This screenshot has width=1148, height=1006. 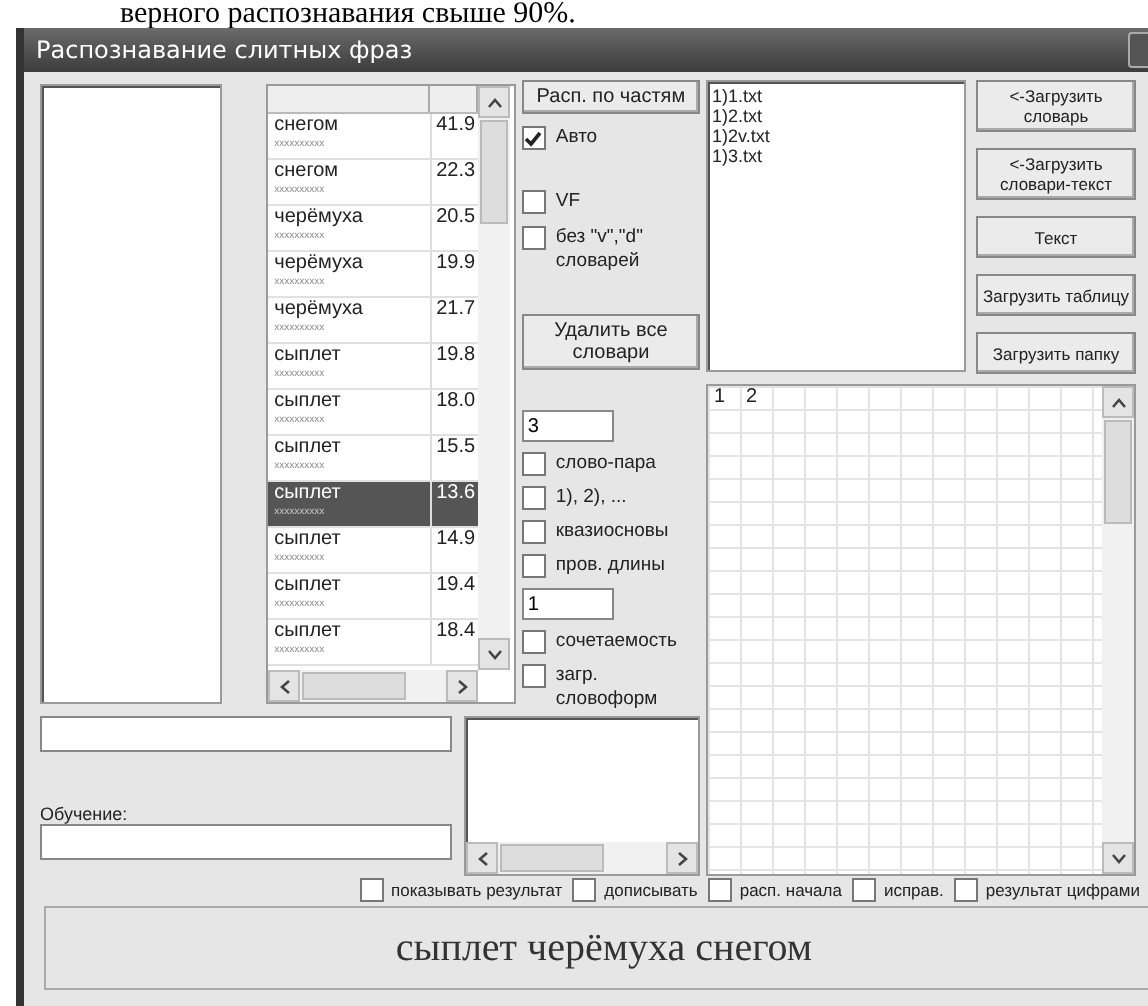 What do you see at coordinates (455, 495) in the screenshot?
I see `score-text: 13.6` at bounding box center [455, 495].